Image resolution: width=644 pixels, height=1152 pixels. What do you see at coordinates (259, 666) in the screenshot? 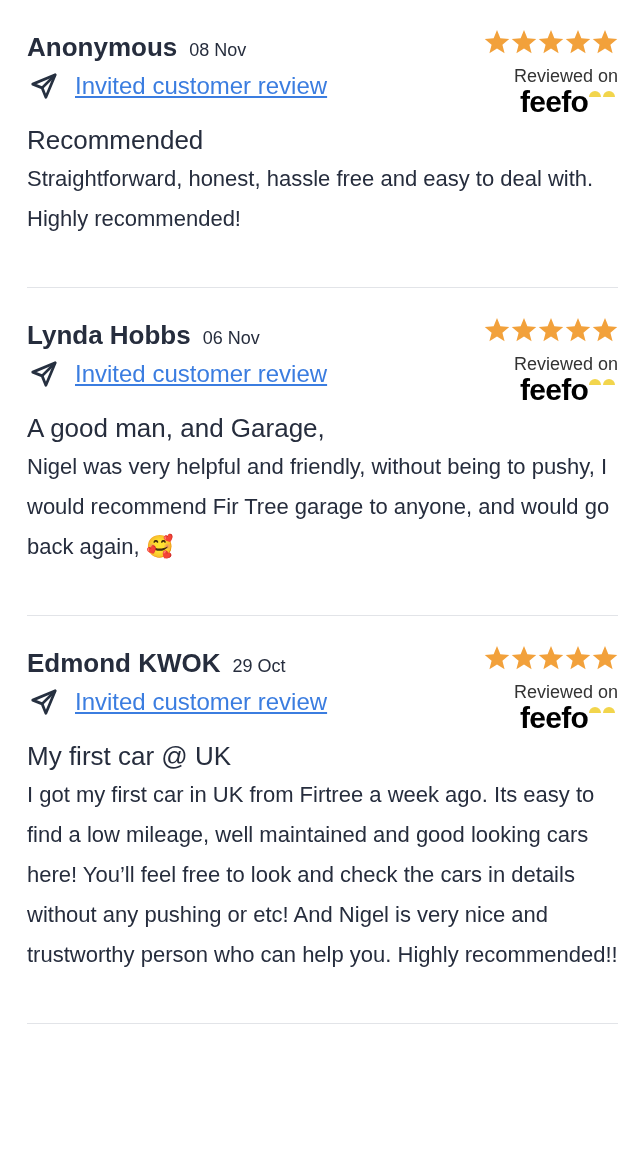
I see `review-date: 29 Oct` at bounding box center [259, 666].